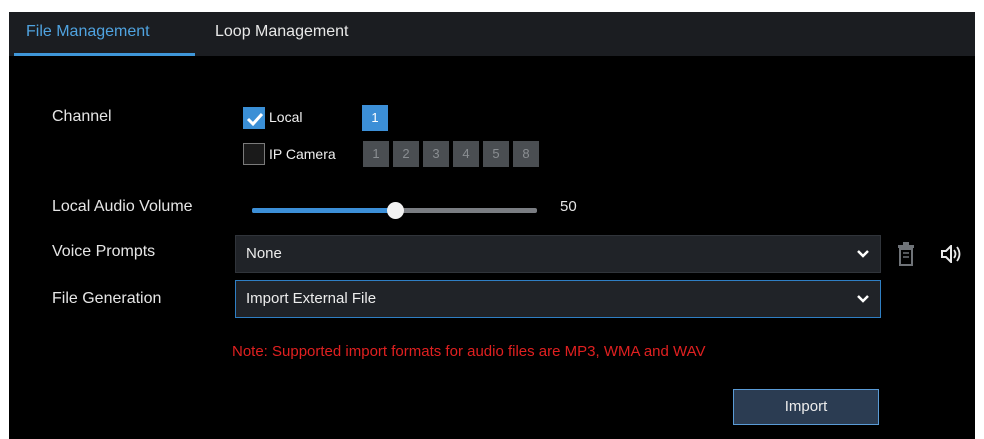 This screenshot has width=984, height=439. I want to click on ip-channel-2-button: 2, so click(406, 154).